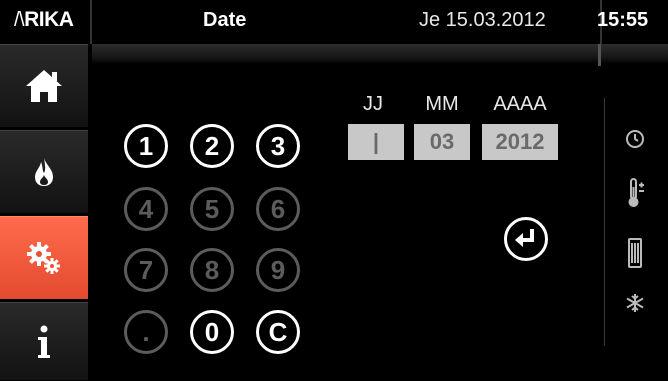 Image resolution: width=668 pixels, height=381 pixels. I want to click on clock-icon, so click(635, 139).